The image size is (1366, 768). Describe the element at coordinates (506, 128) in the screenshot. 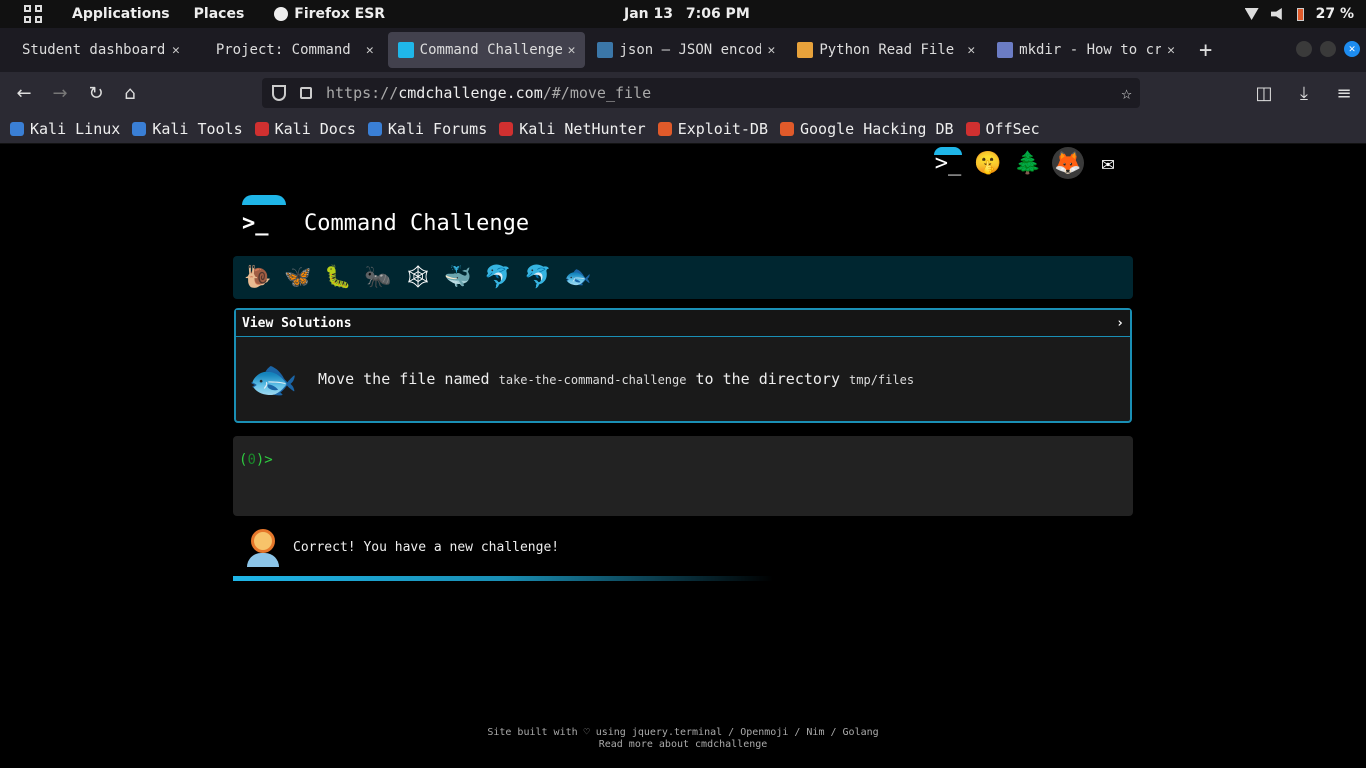

I see `nethunter-icon` at that location.